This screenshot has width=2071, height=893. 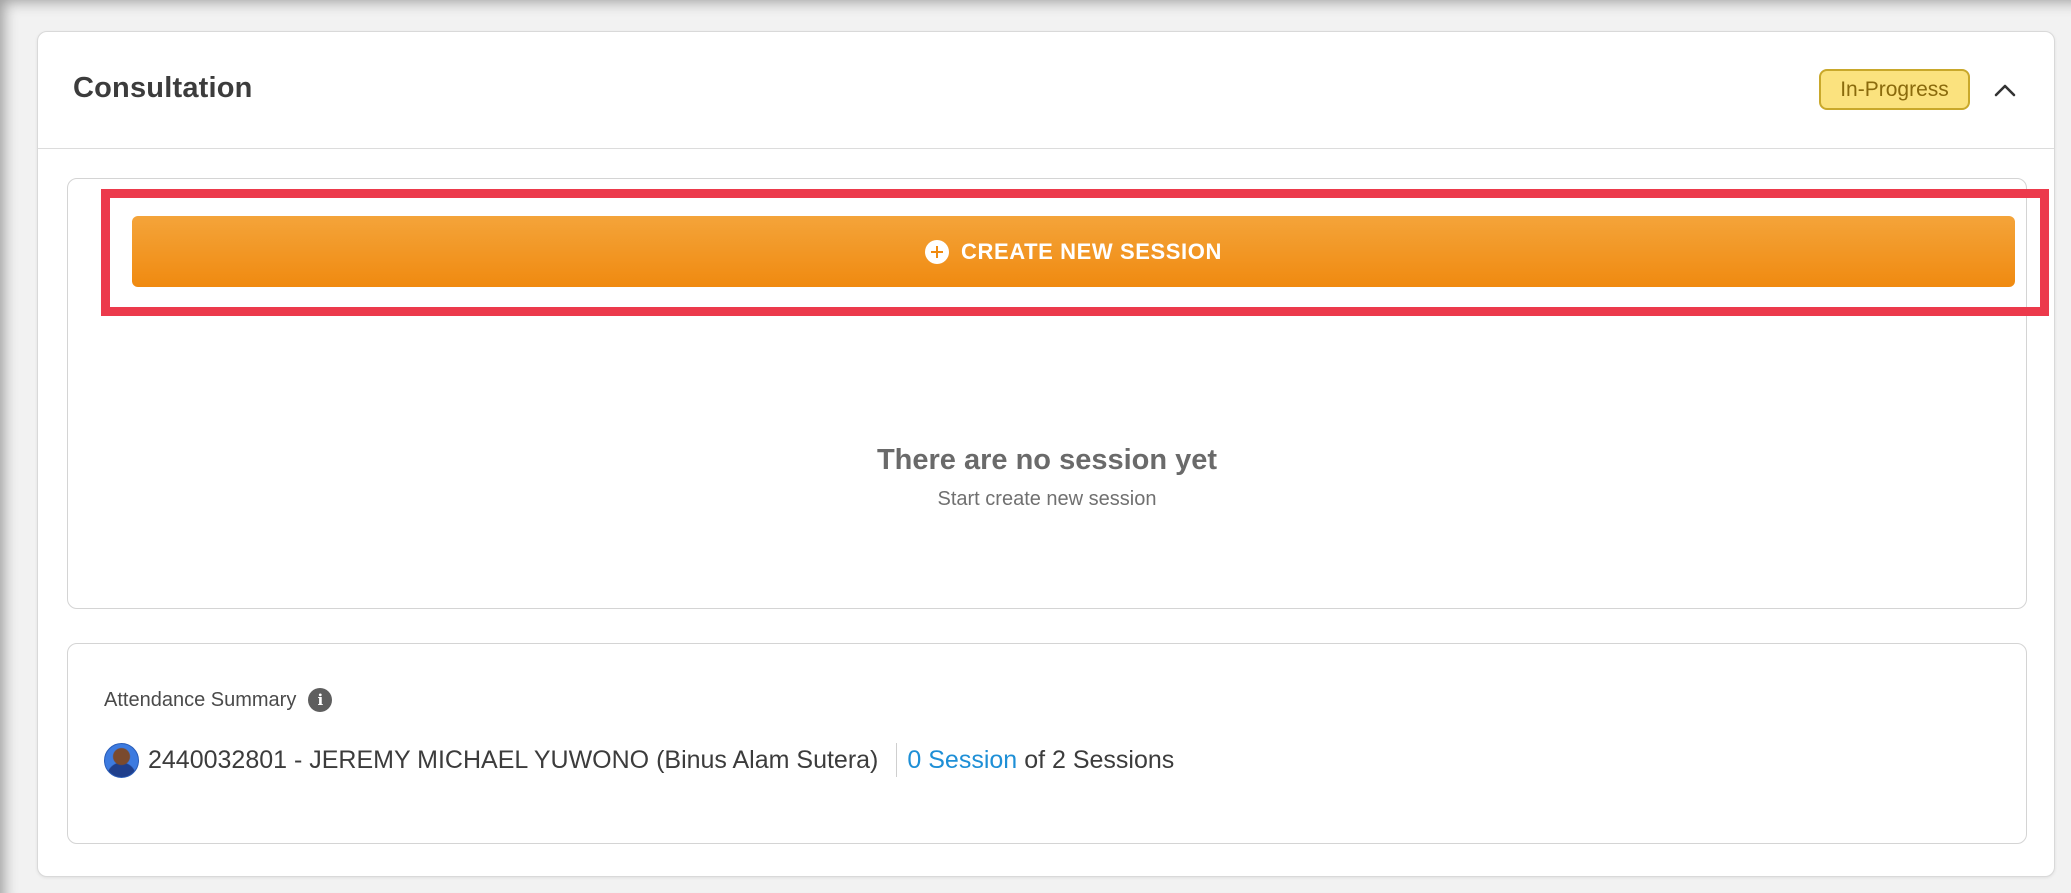 I want to click on attendance-title-row: Attendance Summary i, so click(x=218, y=700).